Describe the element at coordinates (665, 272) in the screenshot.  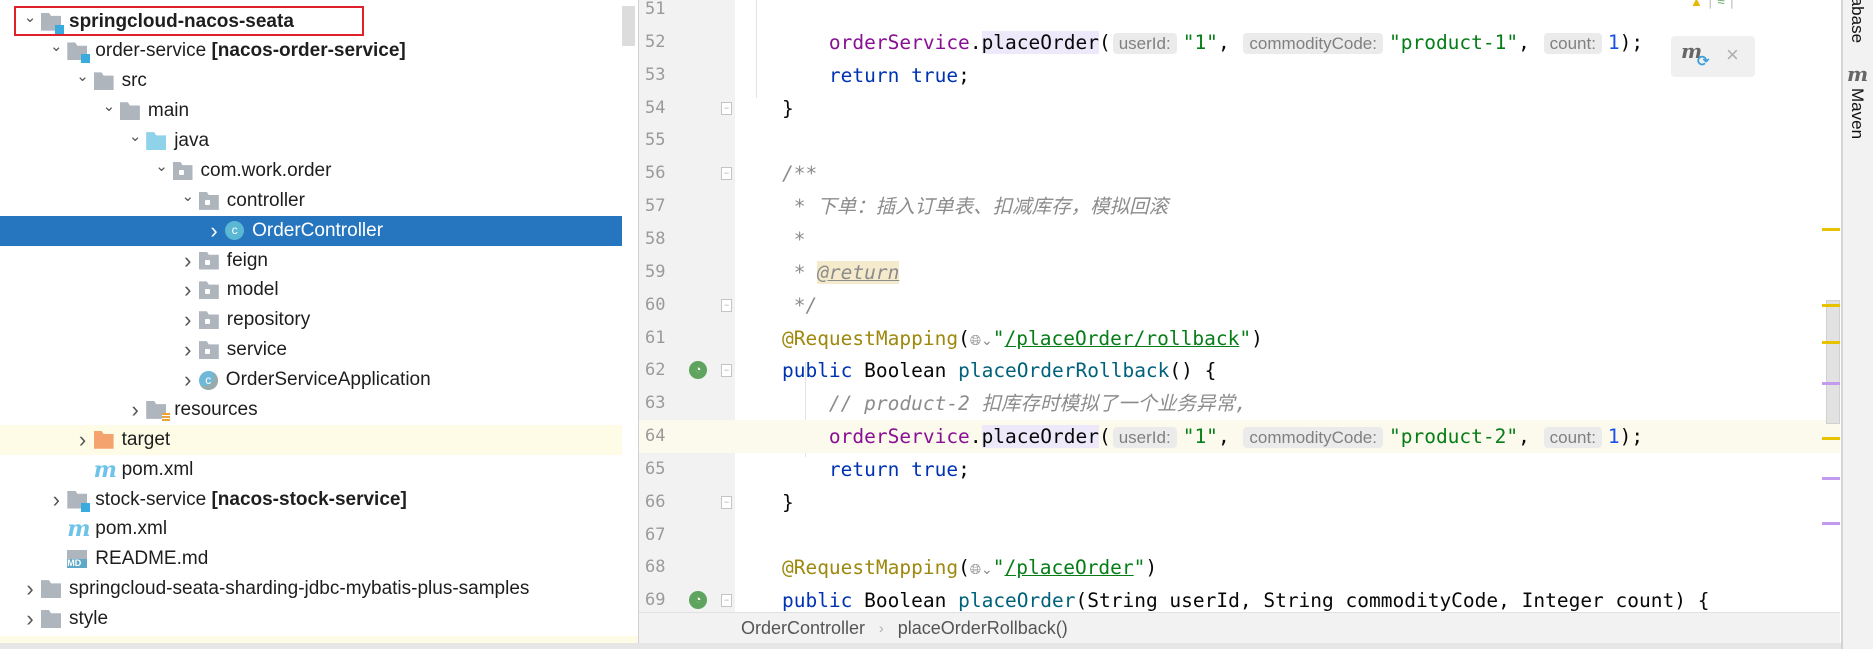
I see `line-number: 59` at that location.